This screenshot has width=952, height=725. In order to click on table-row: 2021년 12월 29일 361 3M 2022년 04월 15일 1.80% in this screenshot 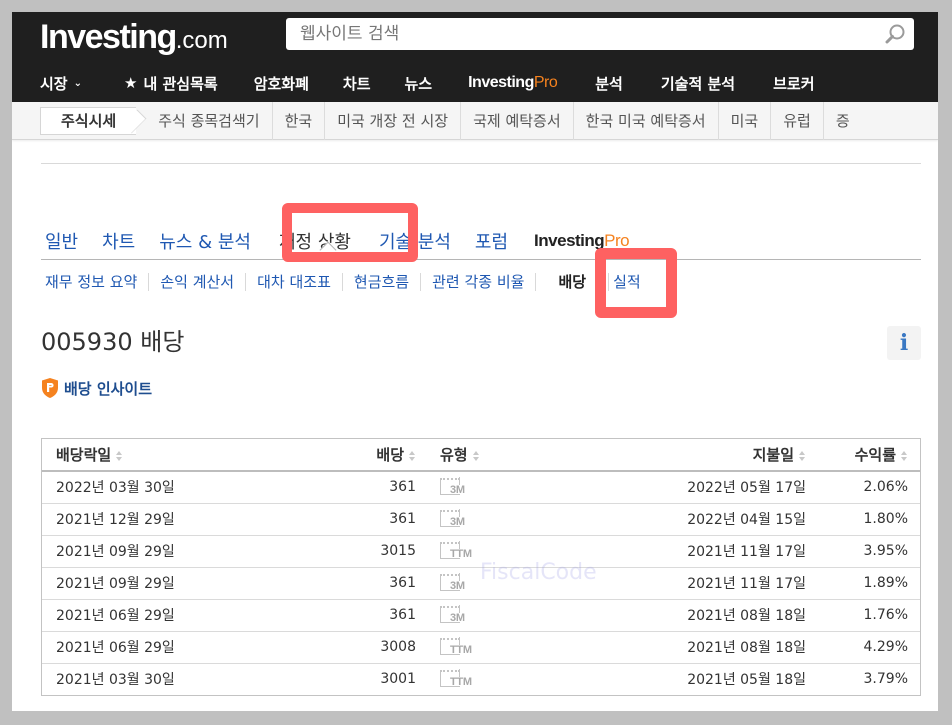, I will do `click(481, 519)`.